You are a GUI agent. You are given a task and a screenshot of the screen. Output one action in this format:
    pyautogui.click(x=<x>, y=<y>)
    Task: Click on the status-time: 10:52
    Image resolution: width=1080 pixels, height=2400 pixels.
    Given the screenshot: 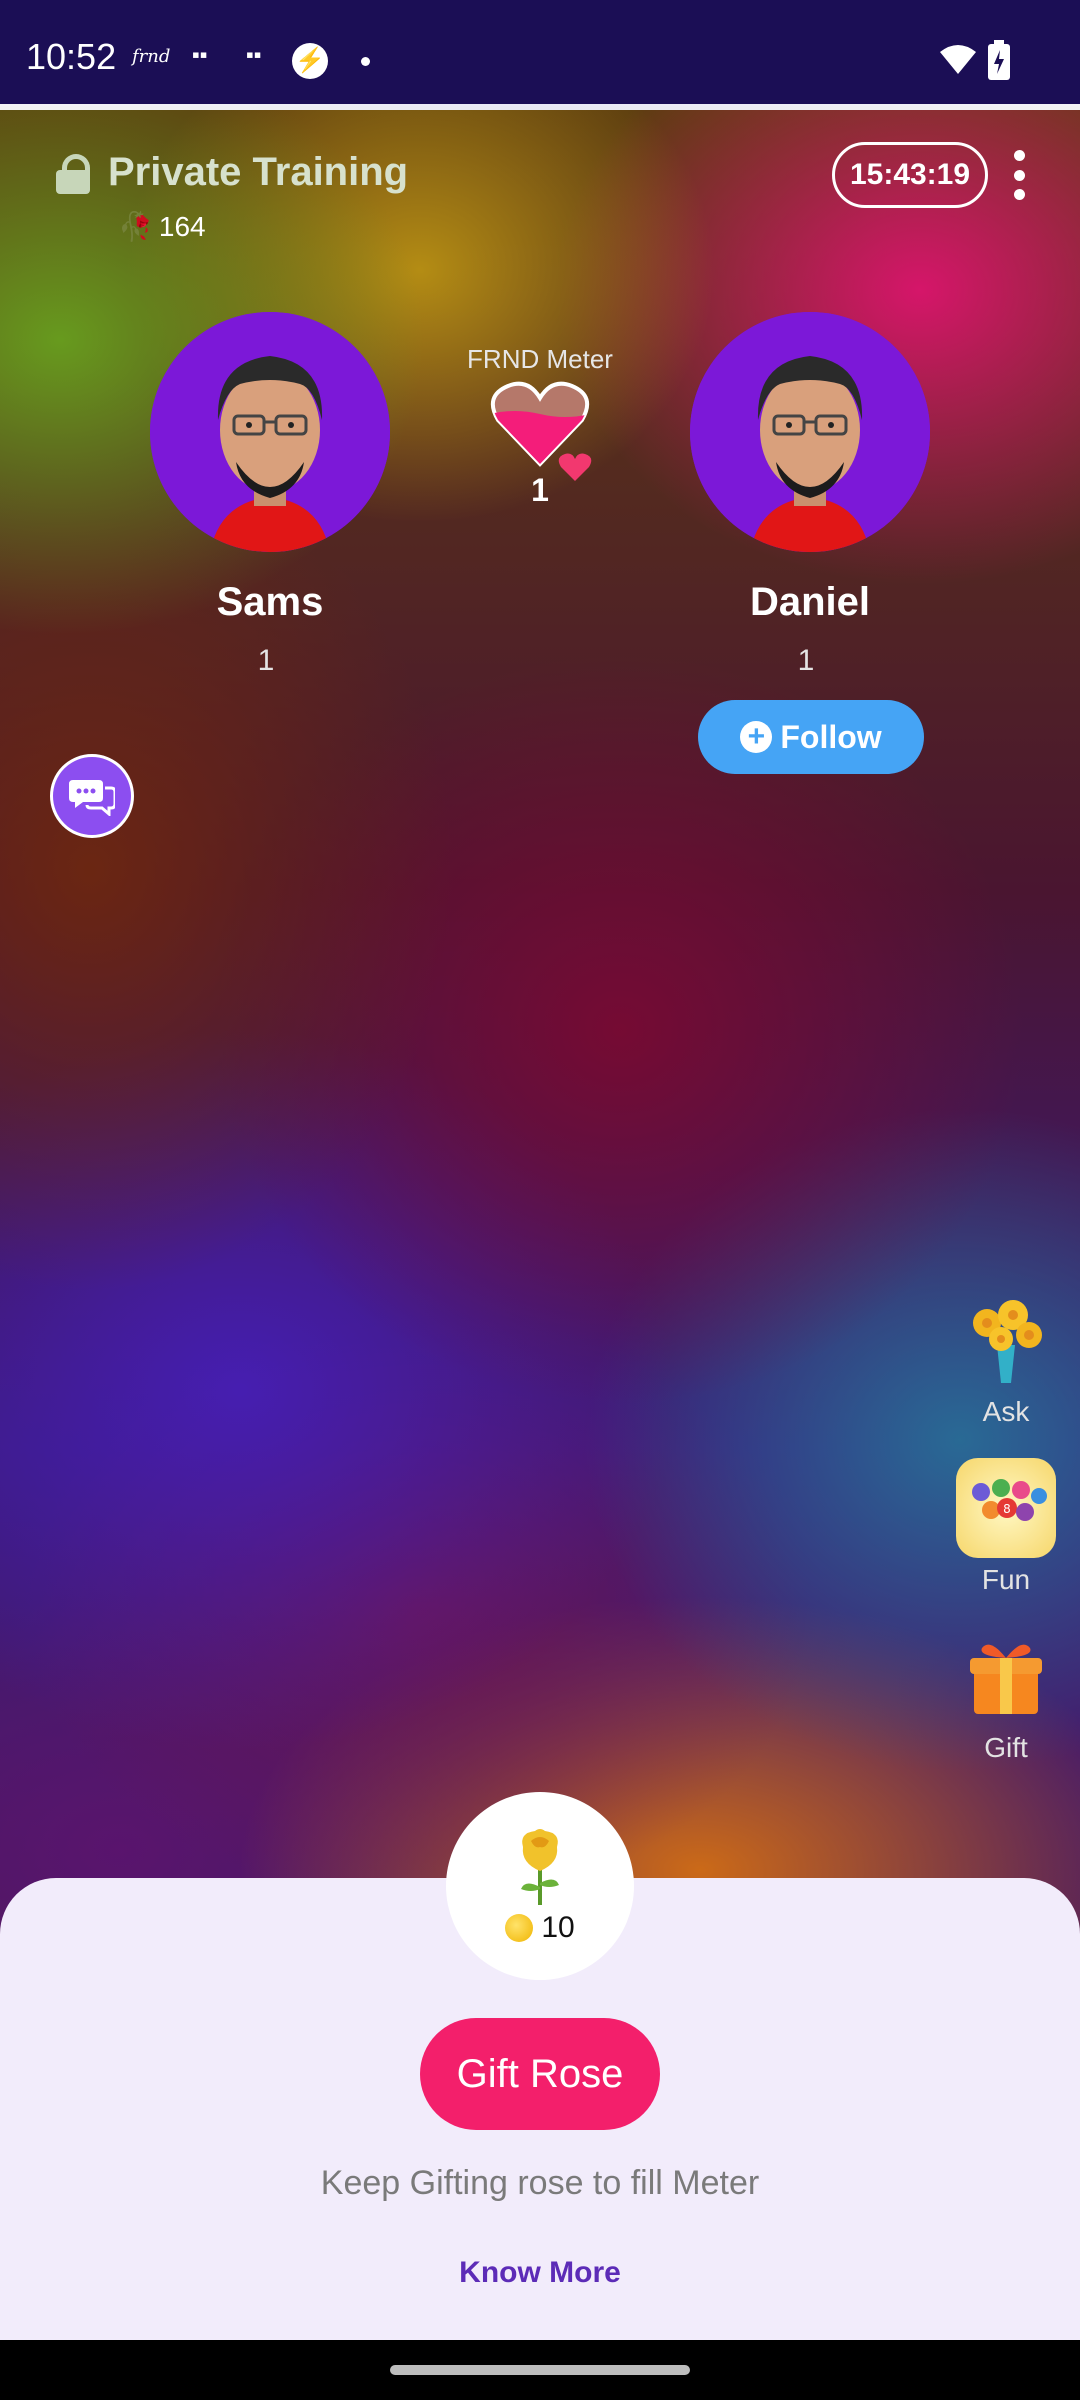 What is the action you would take?
    pyautogui.click(x=71, y=56)
    